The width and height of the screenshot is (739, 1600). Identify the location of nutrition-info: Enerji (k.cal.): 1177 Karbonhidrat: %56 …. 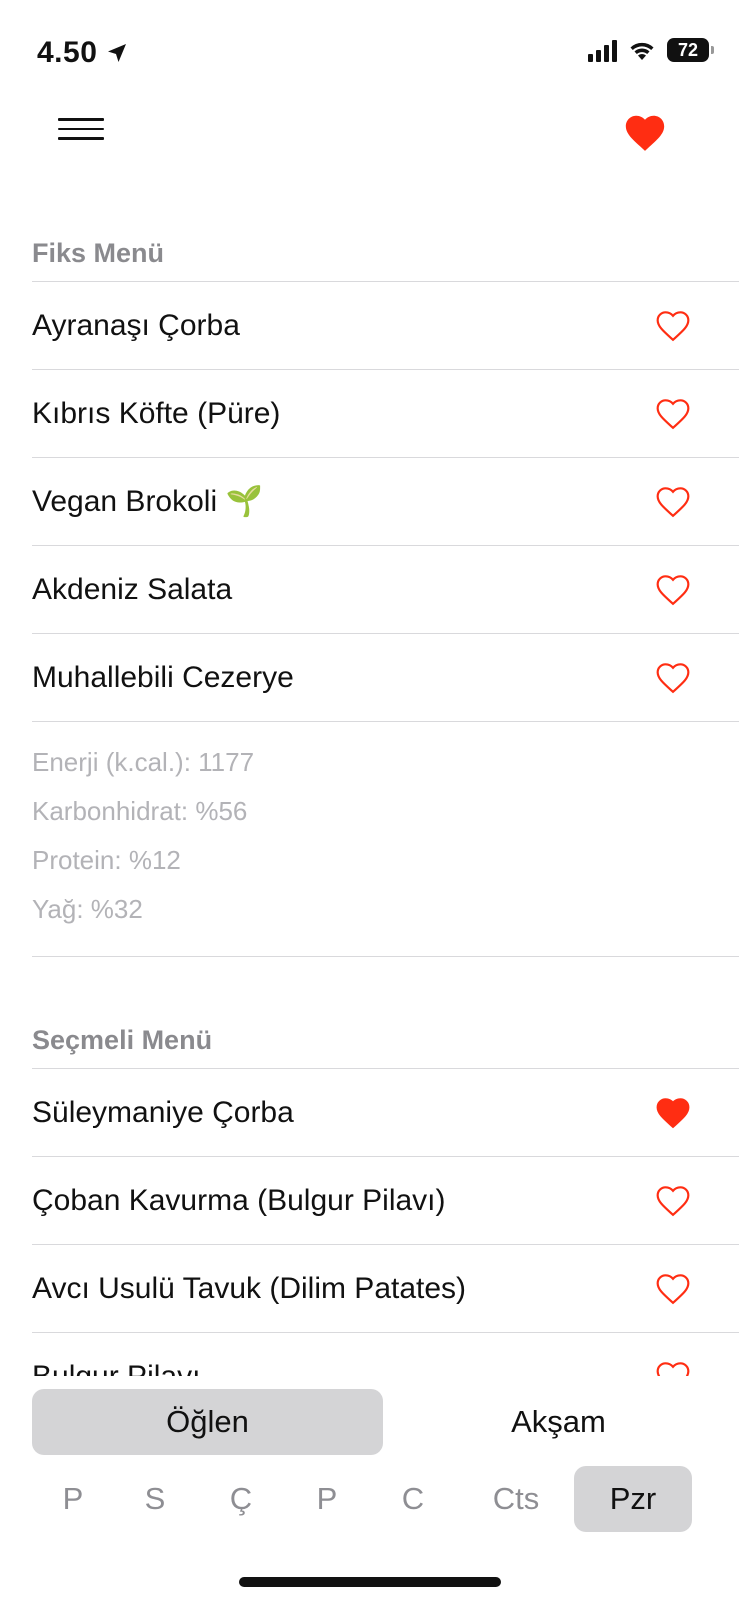
(385, 839).